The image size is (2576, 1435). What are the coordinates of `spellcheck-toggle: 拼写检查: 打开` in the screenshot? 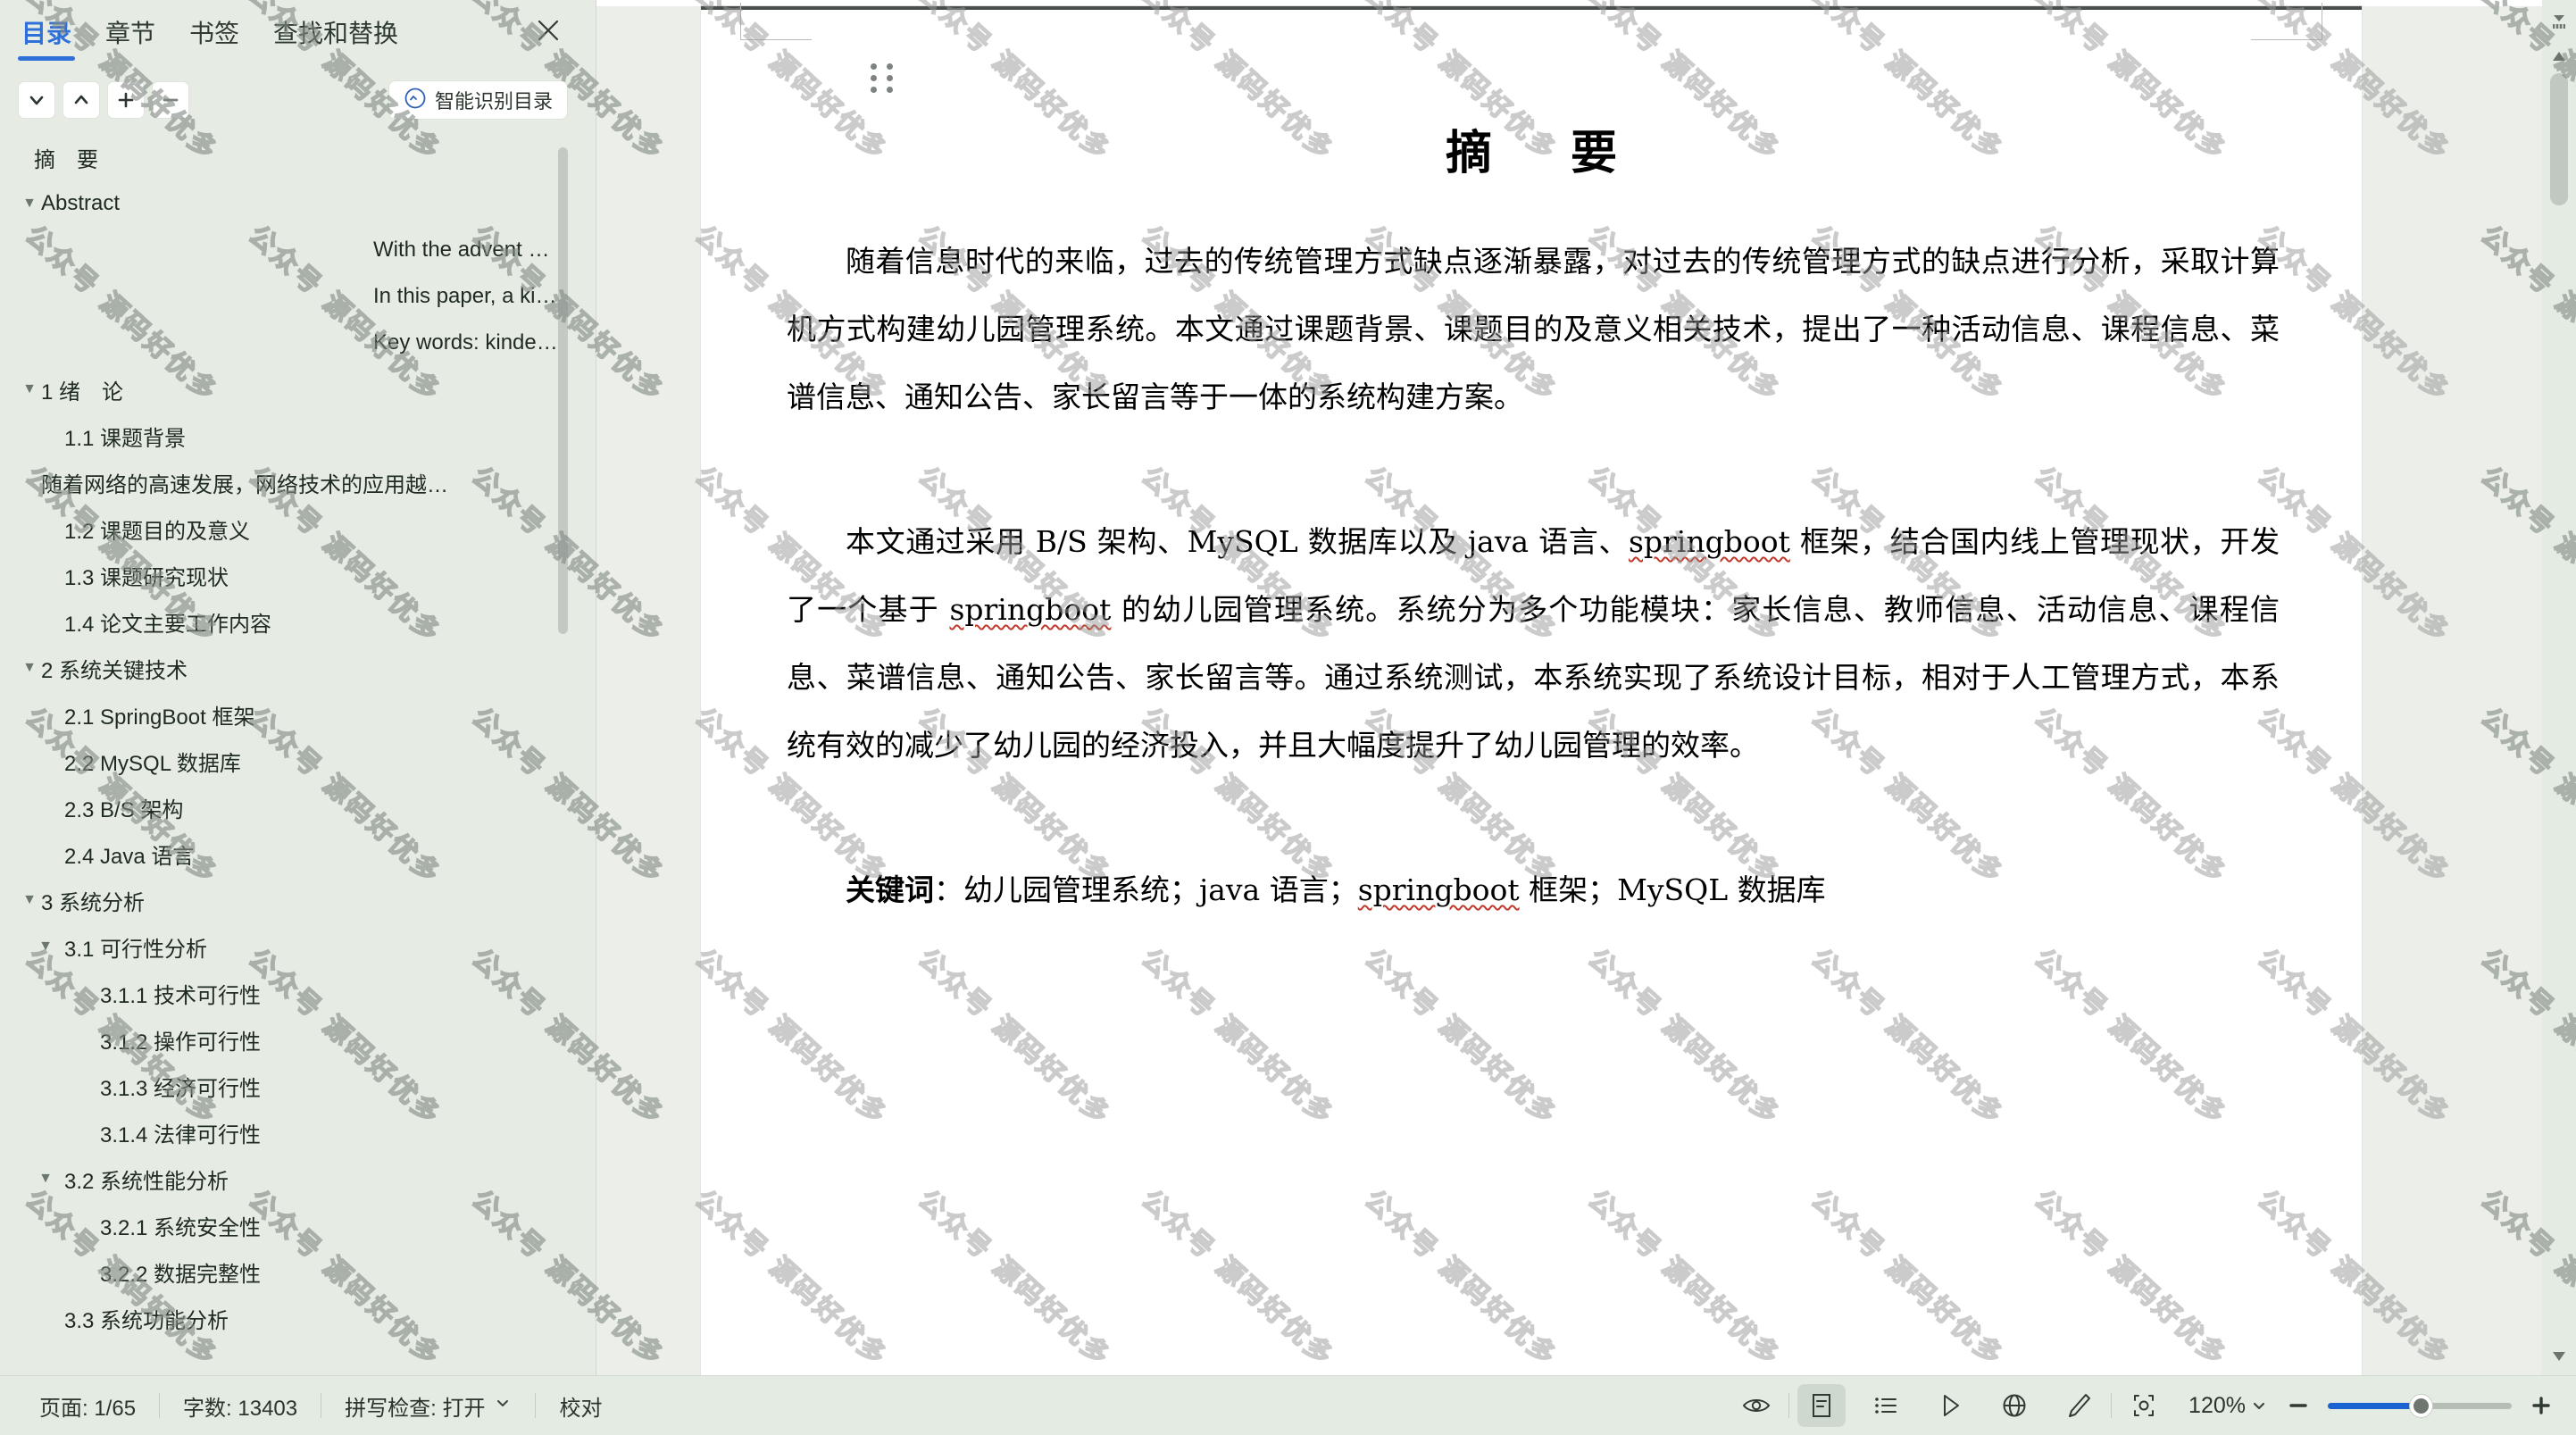 It's located at (428, 1406).